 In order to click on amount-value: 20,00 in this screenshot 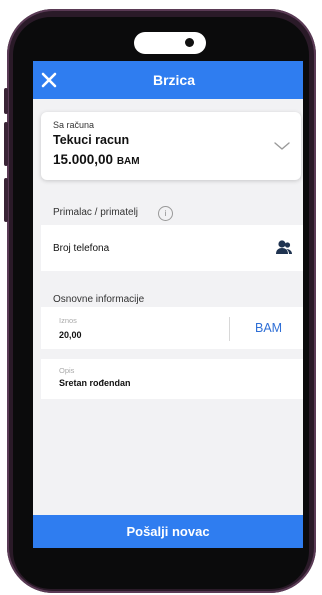, I will do `click(70, 335)`.